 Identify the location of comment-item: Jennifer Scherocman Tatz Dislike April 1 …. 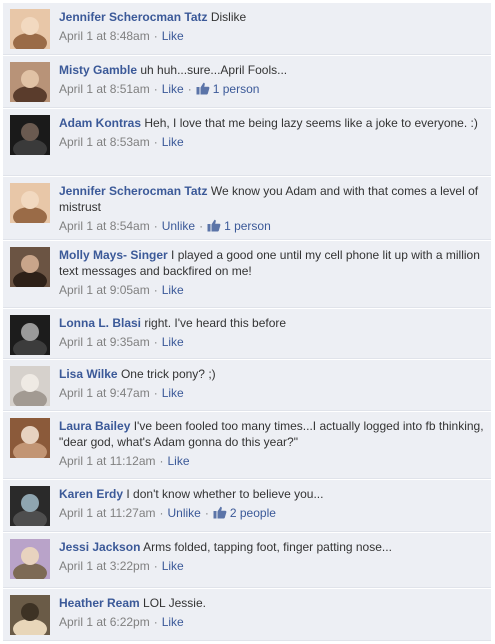
(247, 29).